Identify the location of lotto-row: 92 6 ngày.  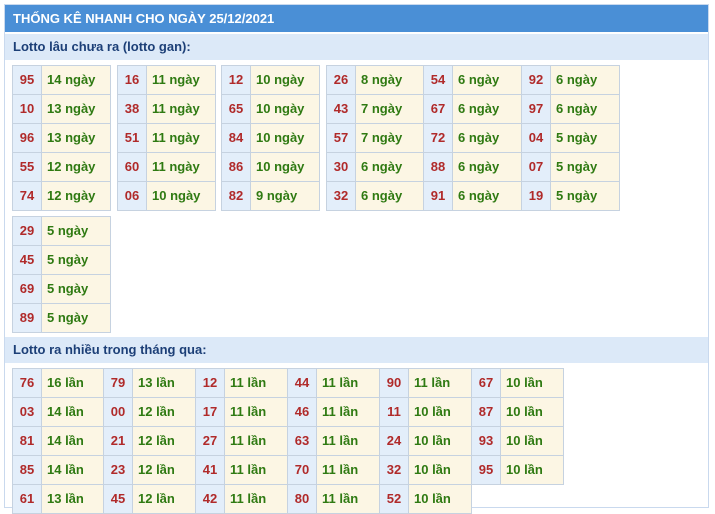
(570, 80).